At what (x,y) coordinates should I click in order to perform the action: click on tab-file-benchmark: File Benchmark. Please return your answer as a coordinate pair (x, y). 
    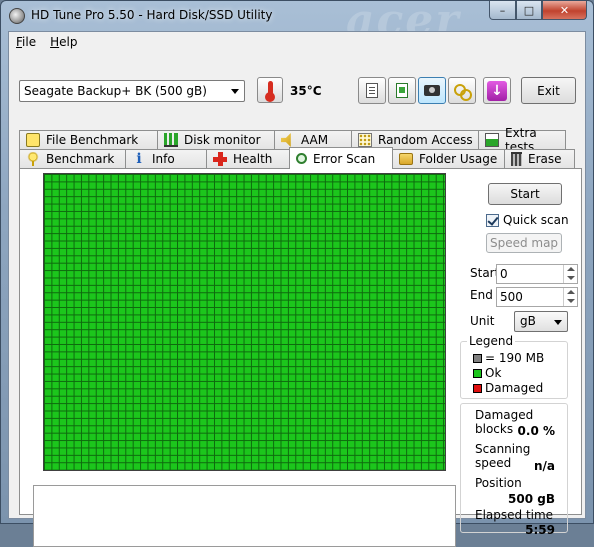
    Looking at the image, I should click on (88, 139).